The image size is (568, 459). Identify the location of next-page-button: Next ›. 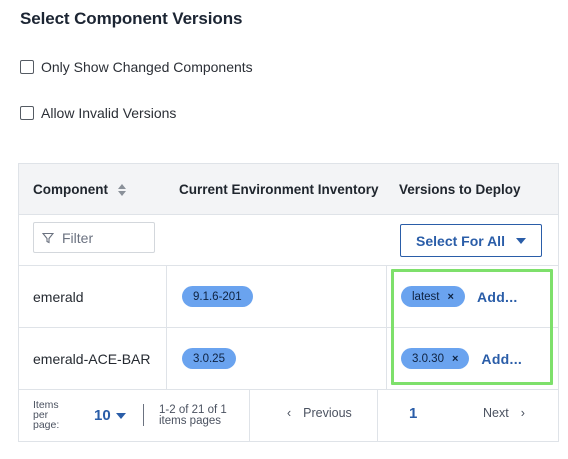
(504, 413).